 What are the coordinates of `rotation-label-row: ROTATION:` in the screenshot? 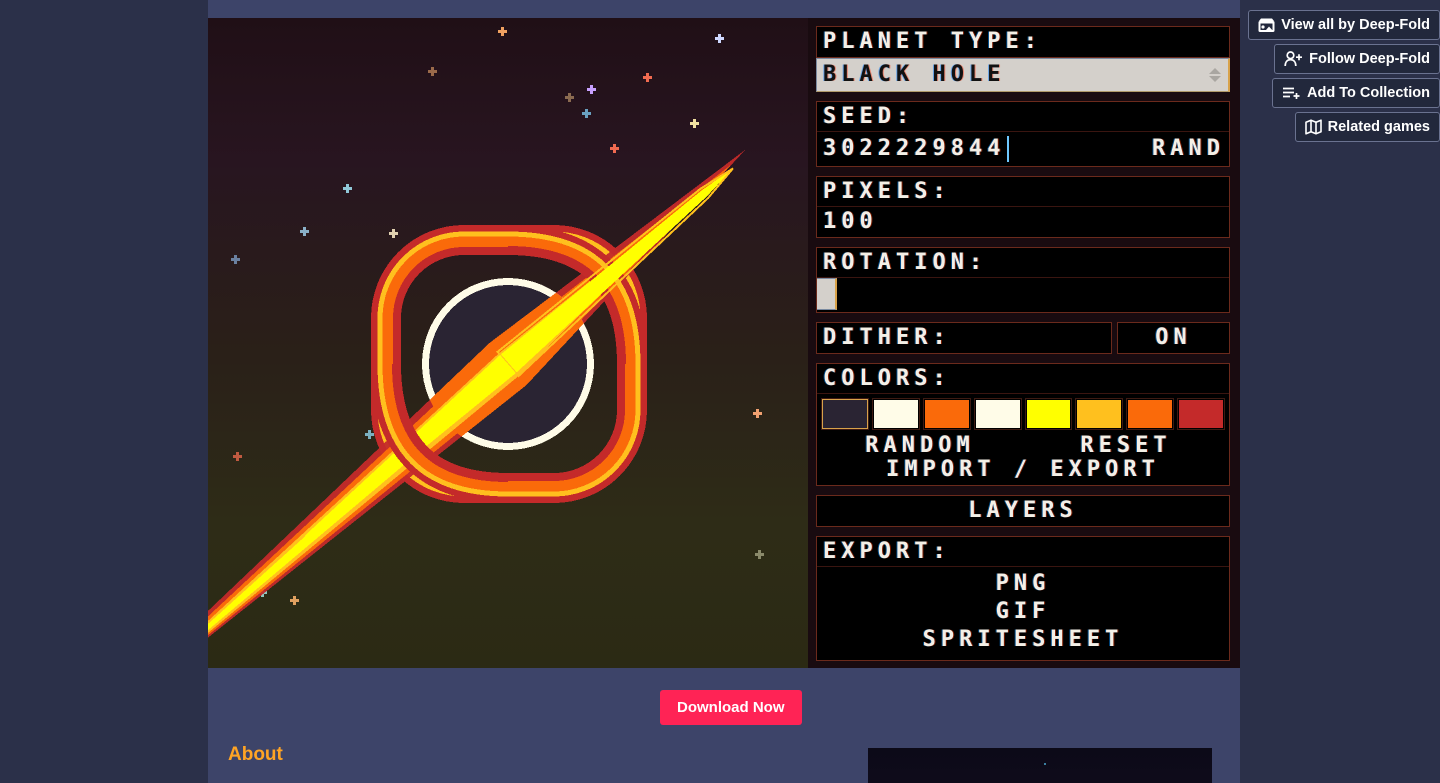 It's located at (1023, 263).